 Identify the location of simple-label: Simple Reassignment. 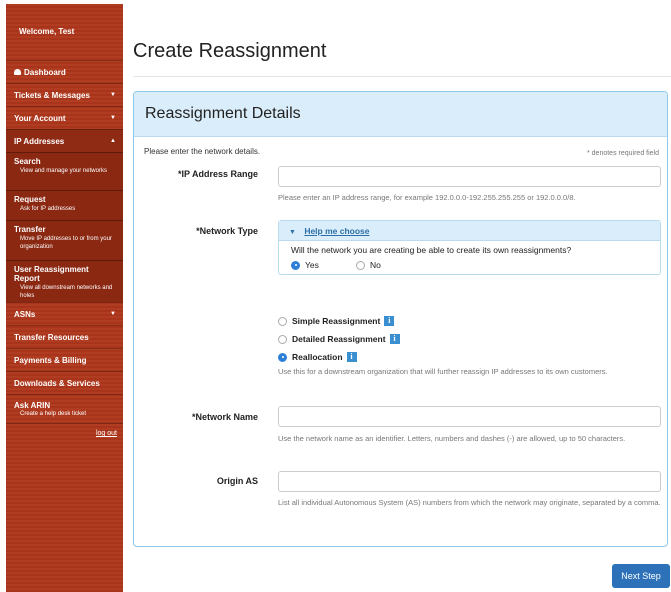
(336, 321).